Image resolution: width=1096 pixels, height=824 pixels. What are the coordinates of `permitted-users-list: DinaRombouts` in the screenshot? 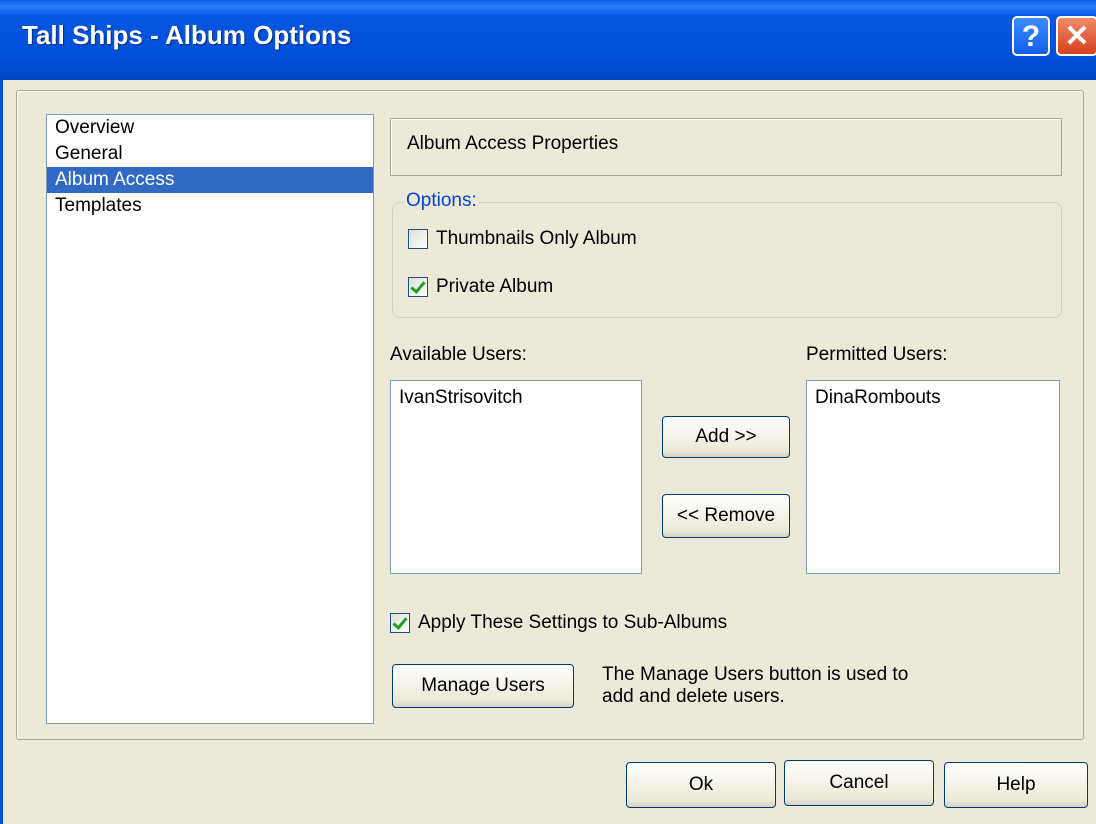 It's located at (933, 477).